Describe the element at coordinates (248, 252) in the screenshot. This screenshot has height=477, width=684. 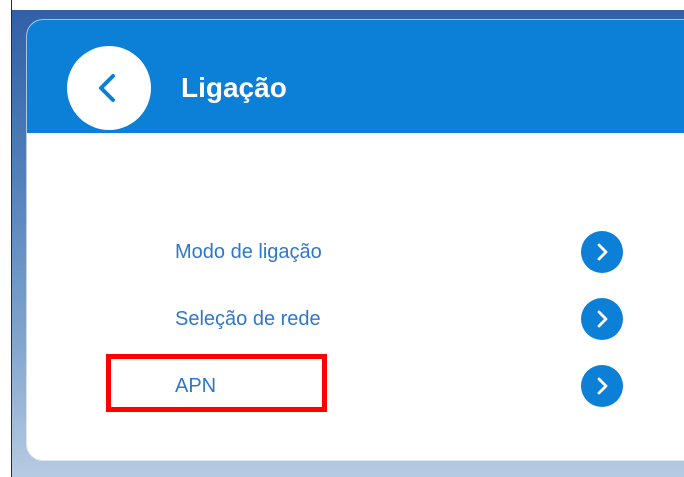
I see `menu-item-label: Modo de ligação` at that location.